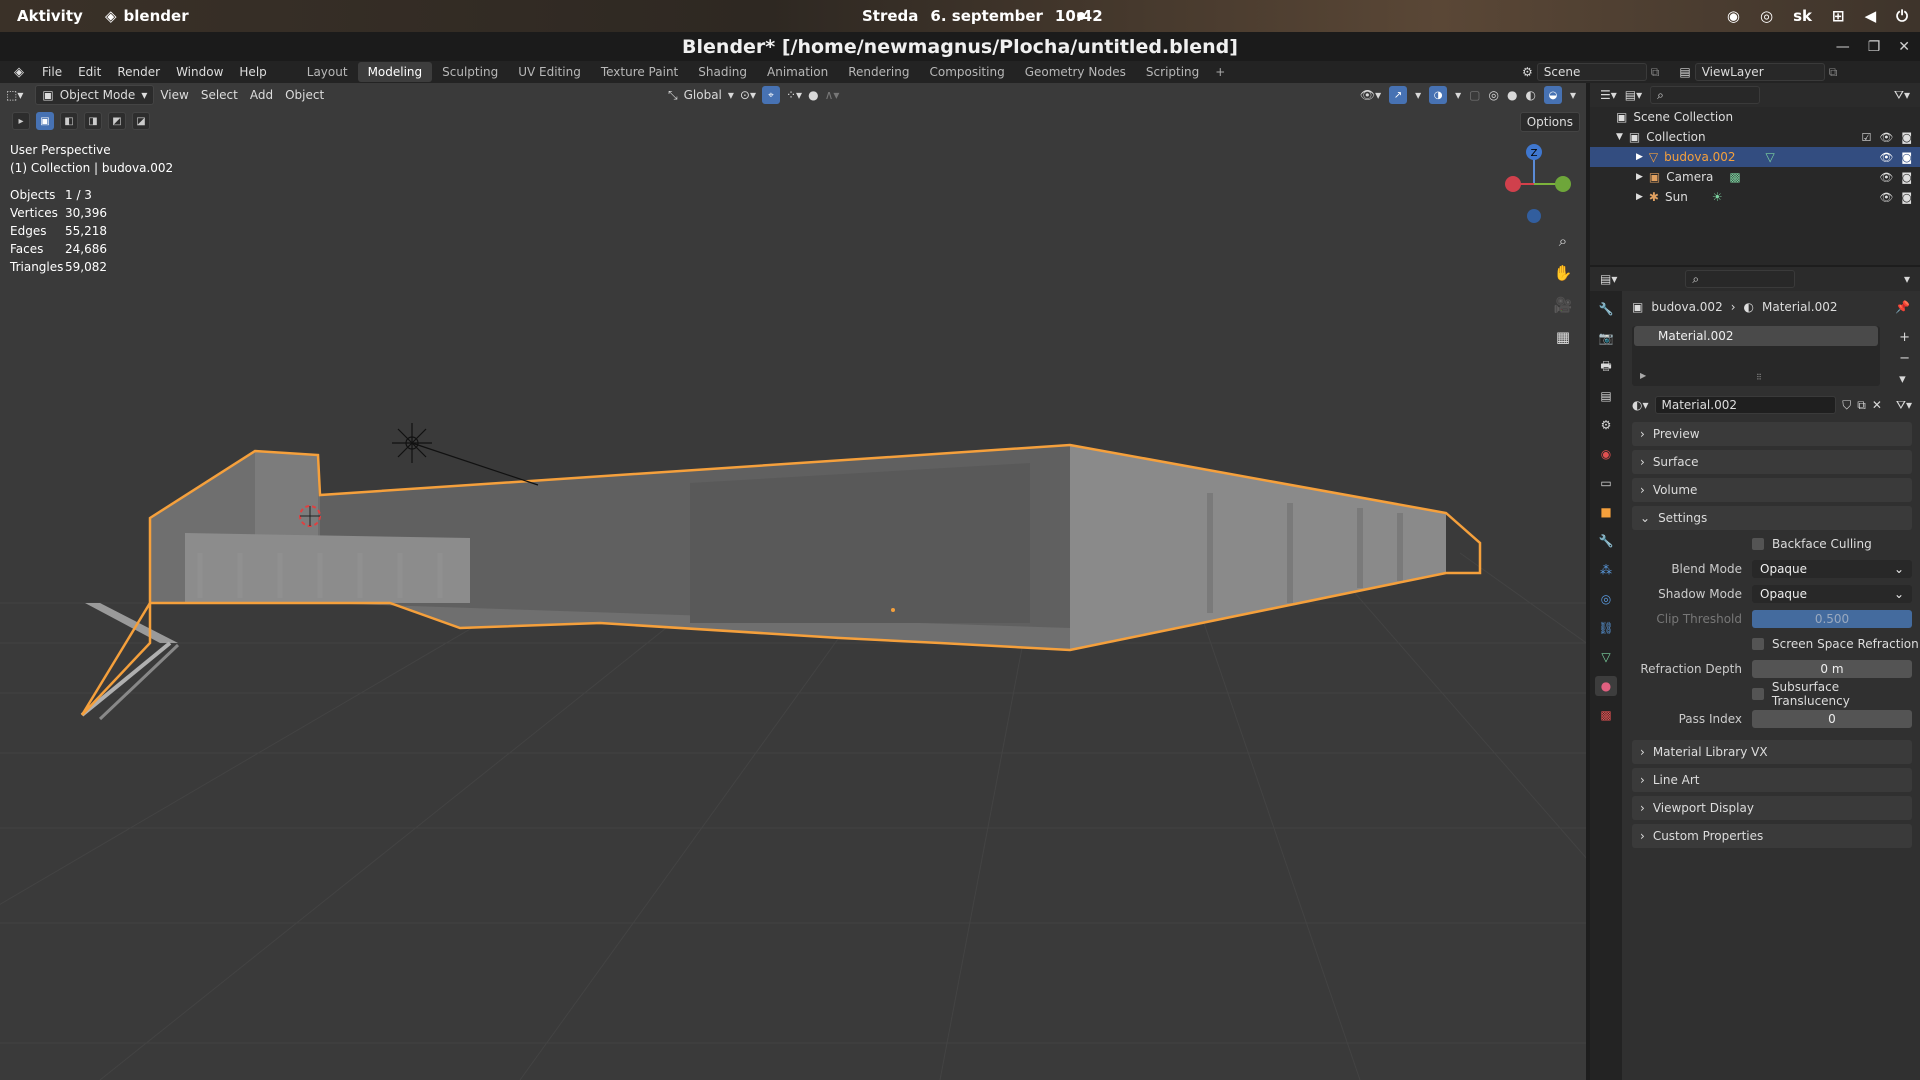  Describe the element at coordinates (1755, 197) in the screenshot. I see `outliner-item-sun: ▶ ✱ Sun ☀ 👁 ◙` at that location.